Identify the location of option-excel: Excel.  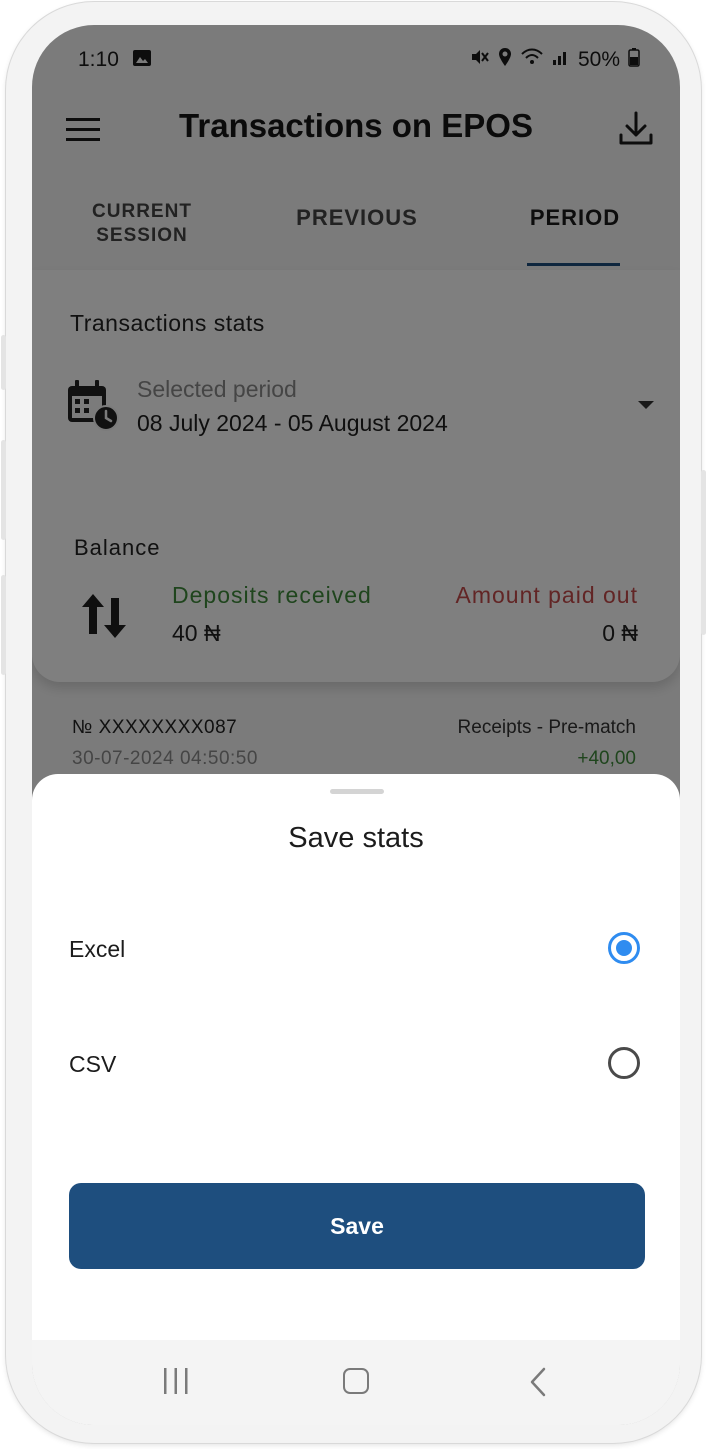
(356, 949).